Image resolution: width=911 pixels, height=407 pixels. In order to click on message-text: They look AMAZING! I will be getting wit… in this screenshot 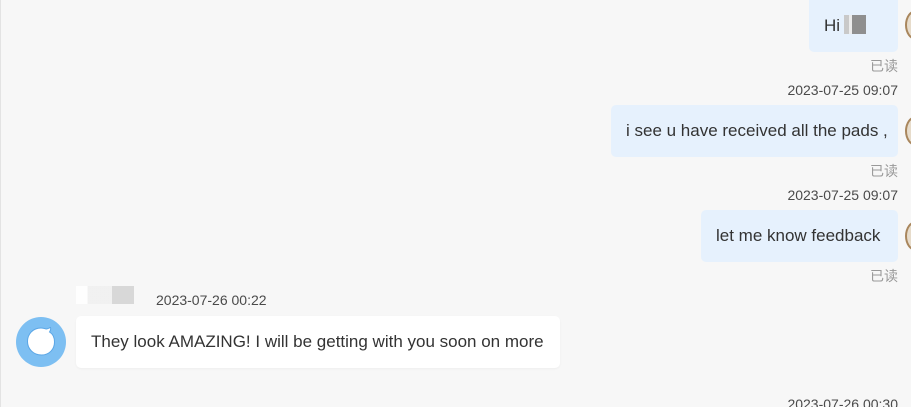, I will do `click(317, 341)`.